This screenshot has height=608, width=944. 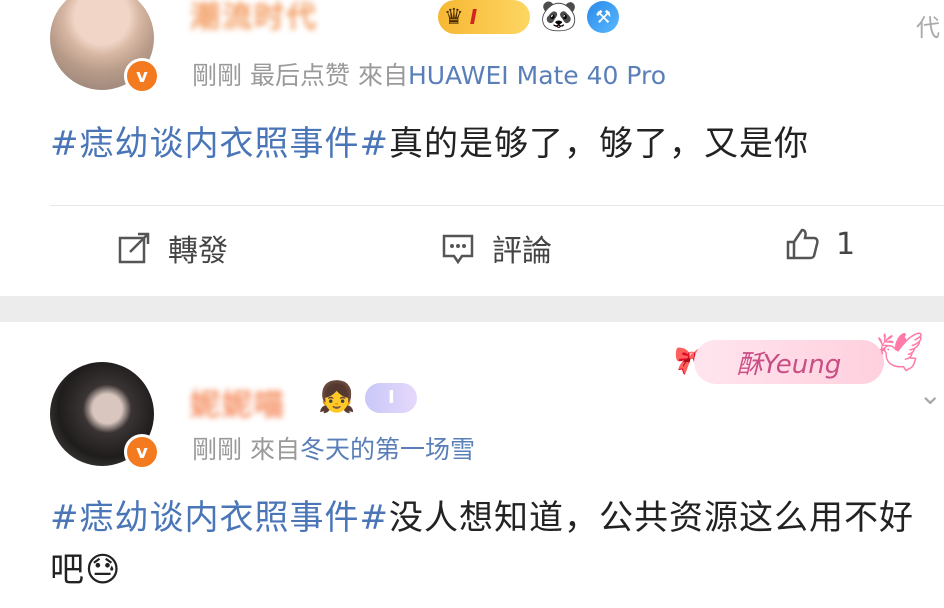 What do you see at coordinates (391, 397) in the screenshot?
I see `rank-badge: Ⅰ` at bounding box center [391, 397].